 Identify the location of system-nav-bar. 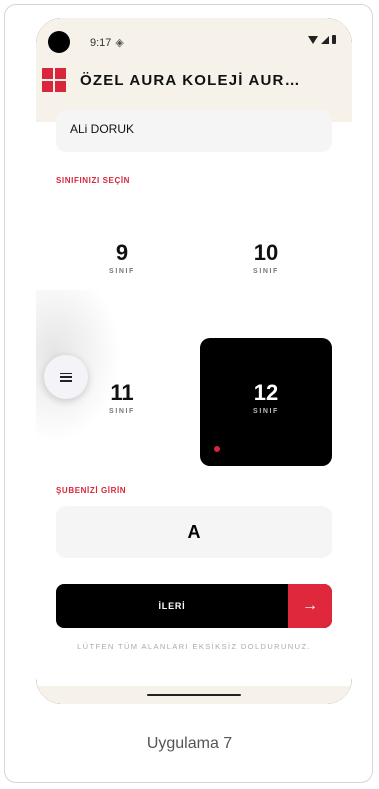
(194, 695).